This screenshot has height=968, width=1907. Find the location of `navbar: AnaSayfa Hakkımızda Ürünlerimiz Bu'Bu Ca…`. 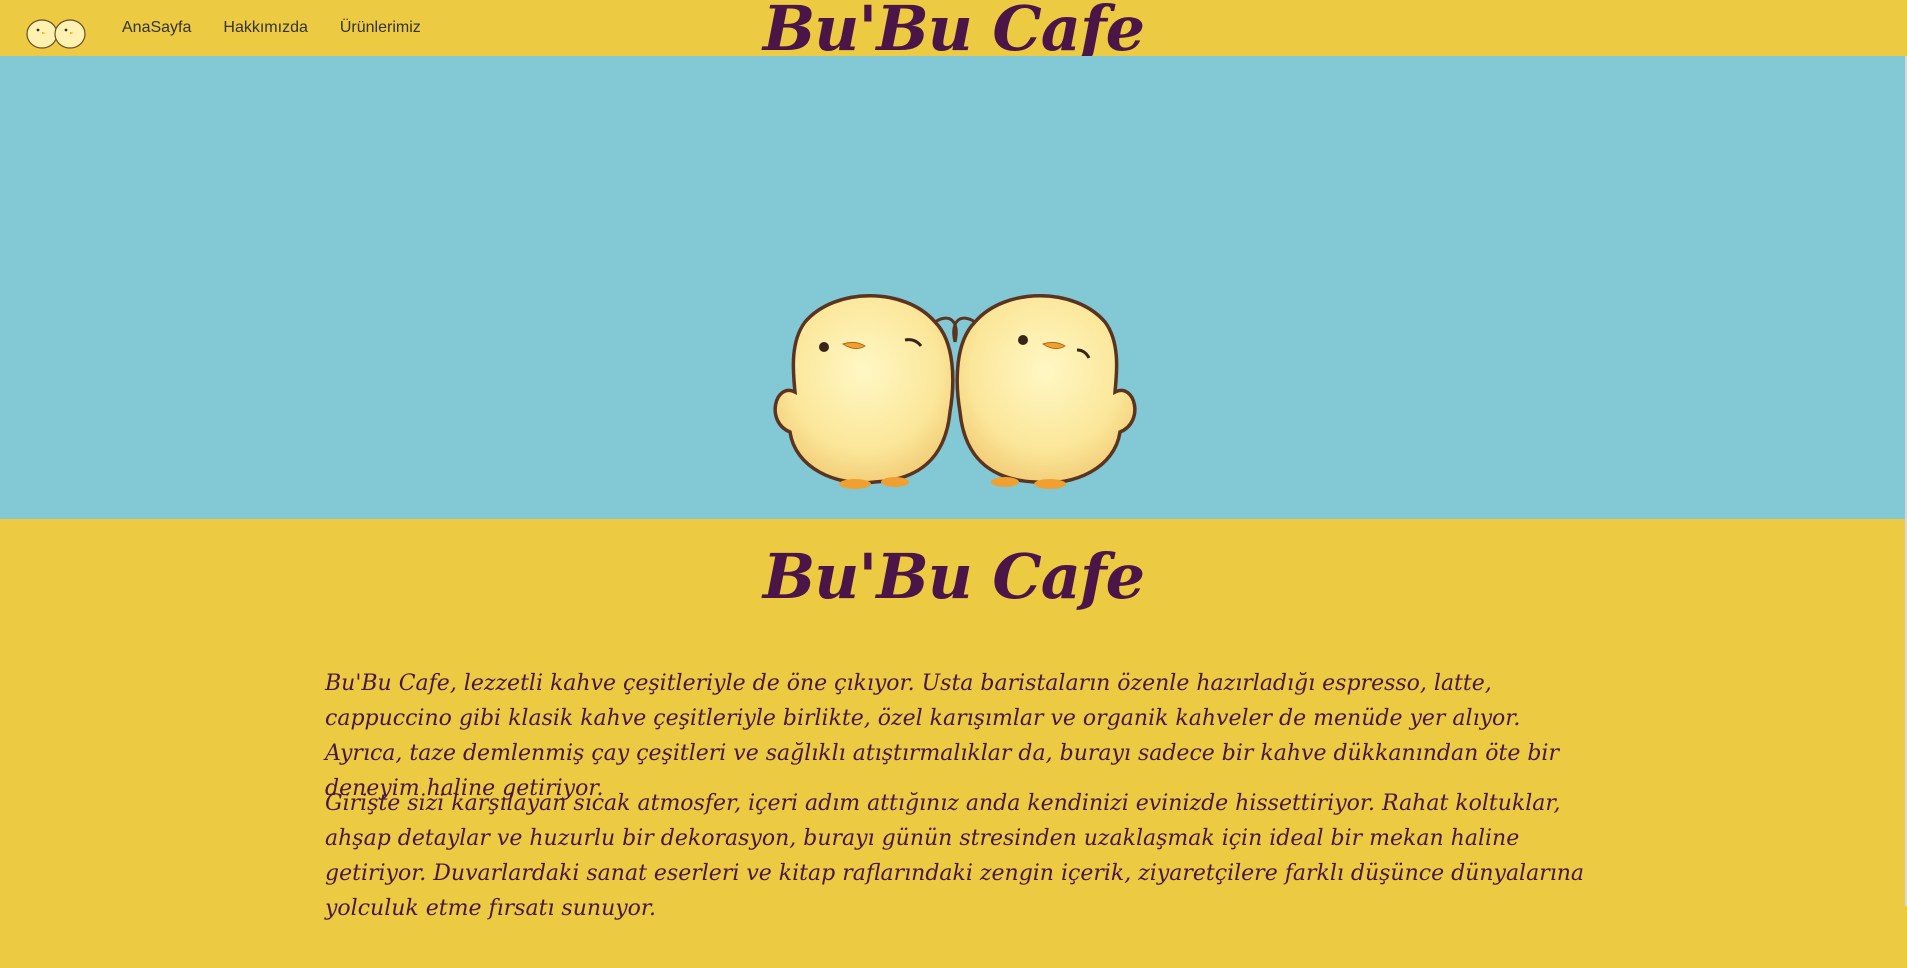

navbar: AnaSayfa Hakkımızda Ürünlerimiz Bu'Bu Ca… is located at coordinates (953, 32).